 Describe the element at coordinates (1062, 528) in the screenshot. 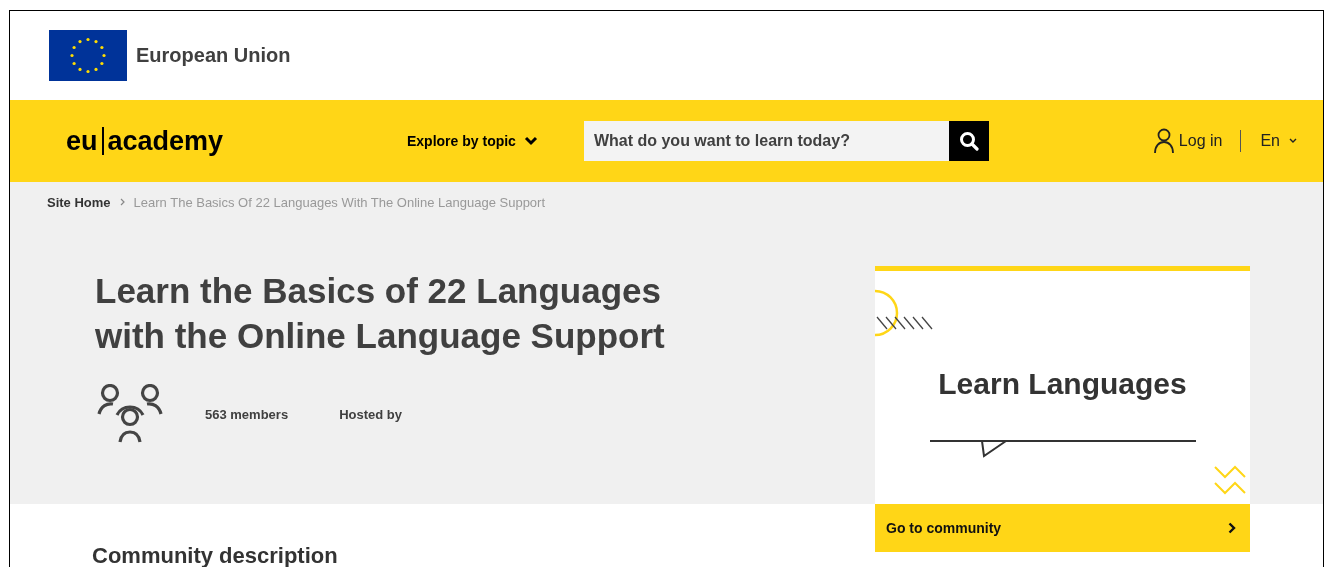

I see `go-to-community-button: Go to community` at that location.